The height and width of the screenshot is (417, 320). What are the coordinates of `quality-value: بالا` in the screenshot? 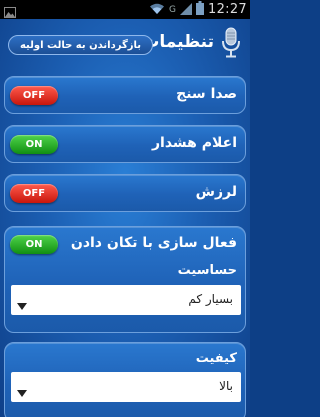 It's located at (226, 386).